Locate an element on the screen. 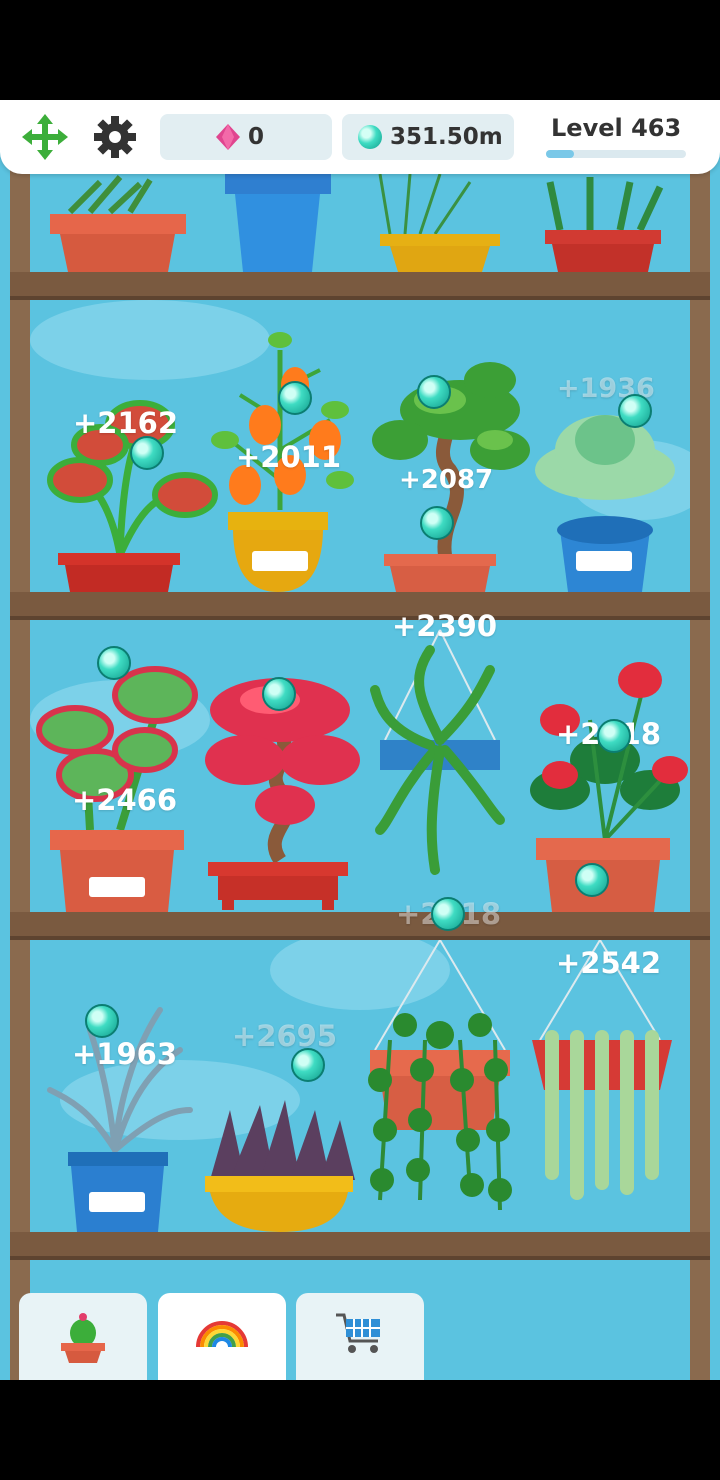 This screenshot has width=720, height=1480. bottom-tab-bar is located at coordinates (360, 1336).